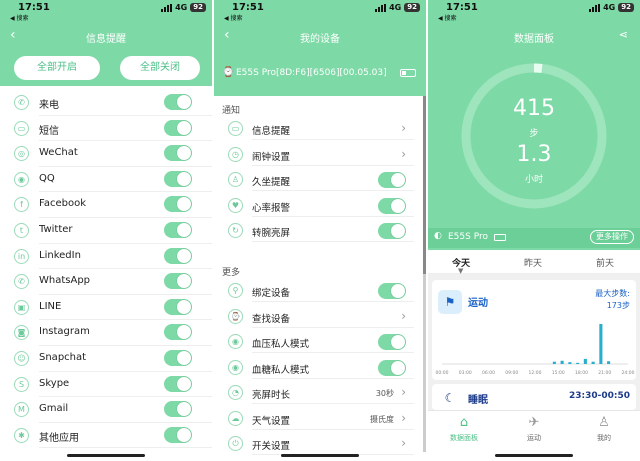 The width and height of the screenshot is (640, 461). What do you see at coordinates (54, 383) in the screenshot?
I see `notification-app-label: Skype` at bounding box center [54, 383].